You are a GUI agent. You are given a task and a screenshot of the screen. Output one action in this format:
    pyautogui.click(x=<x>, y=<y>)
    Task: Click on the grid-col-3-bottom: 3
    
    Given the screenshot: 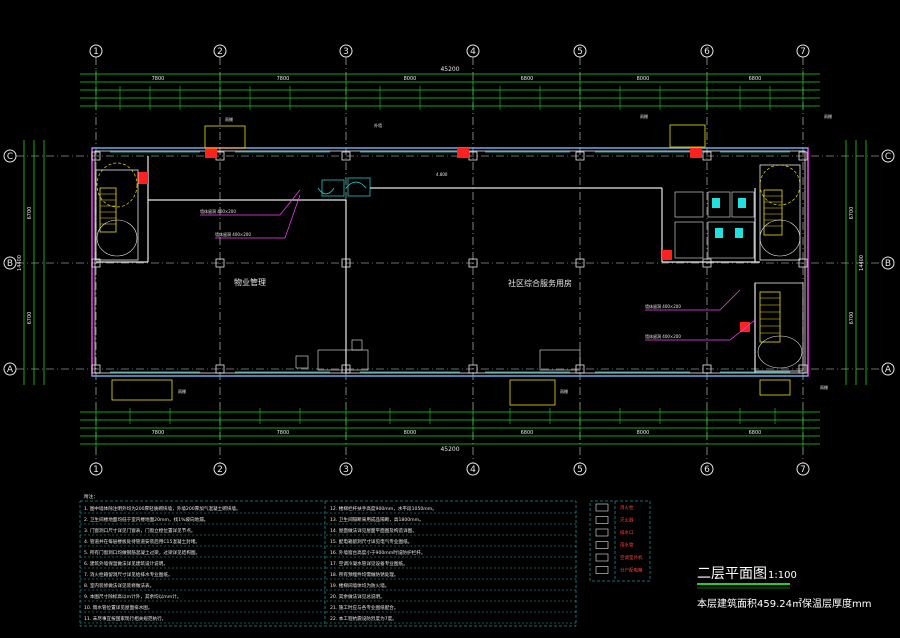 What is the action you would take?
    pyautogui.click(x=346, y=470)
    